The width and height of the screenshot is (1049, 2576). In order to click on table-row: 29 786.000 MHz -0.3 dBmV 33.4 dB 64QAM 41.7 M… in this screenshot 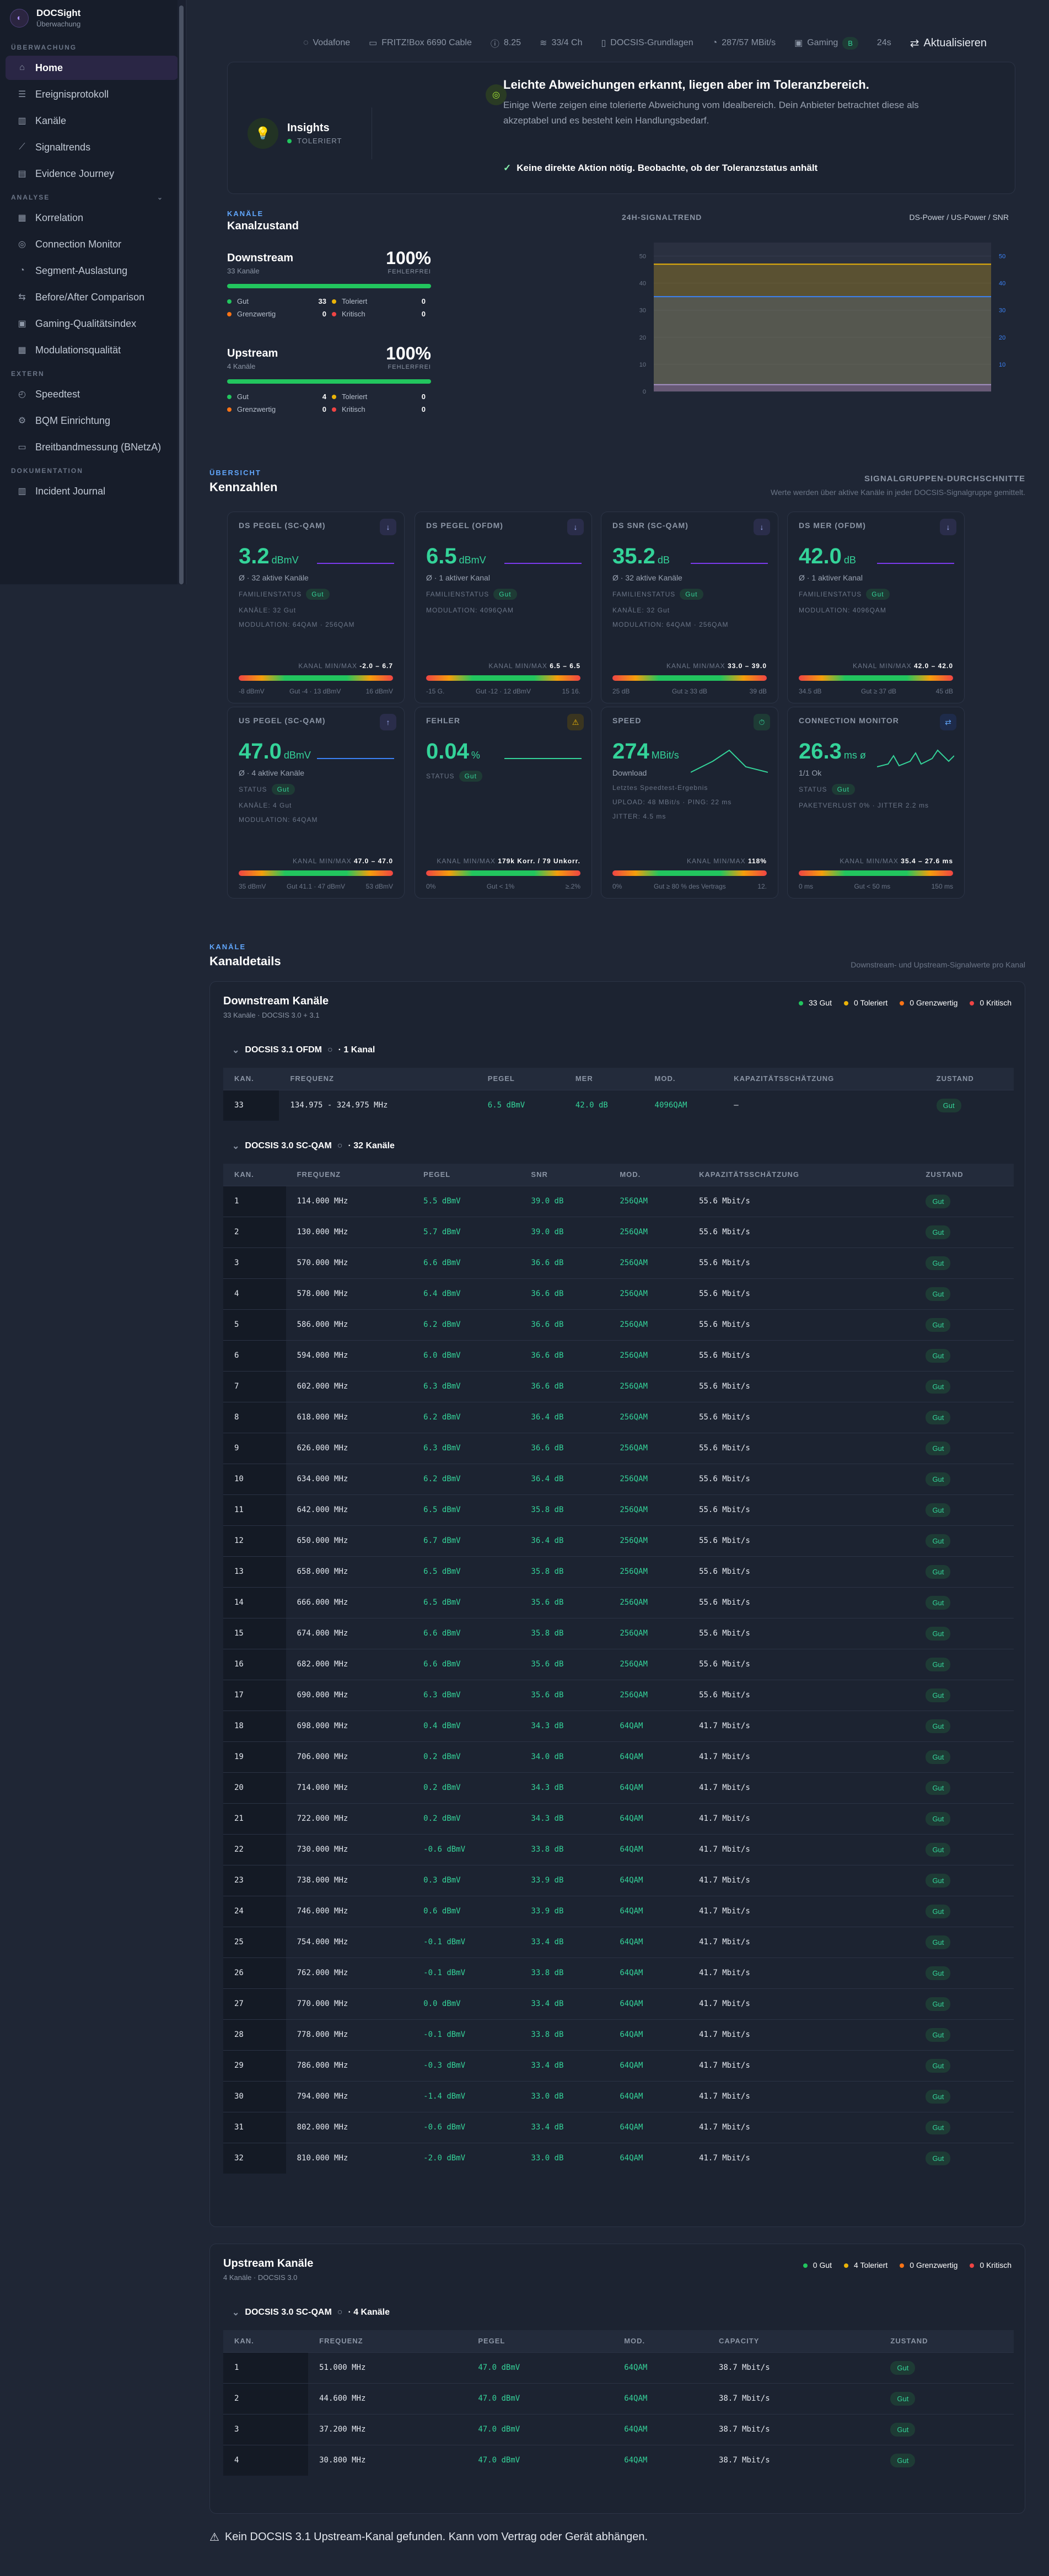, I will do `click(619, 2065)`.